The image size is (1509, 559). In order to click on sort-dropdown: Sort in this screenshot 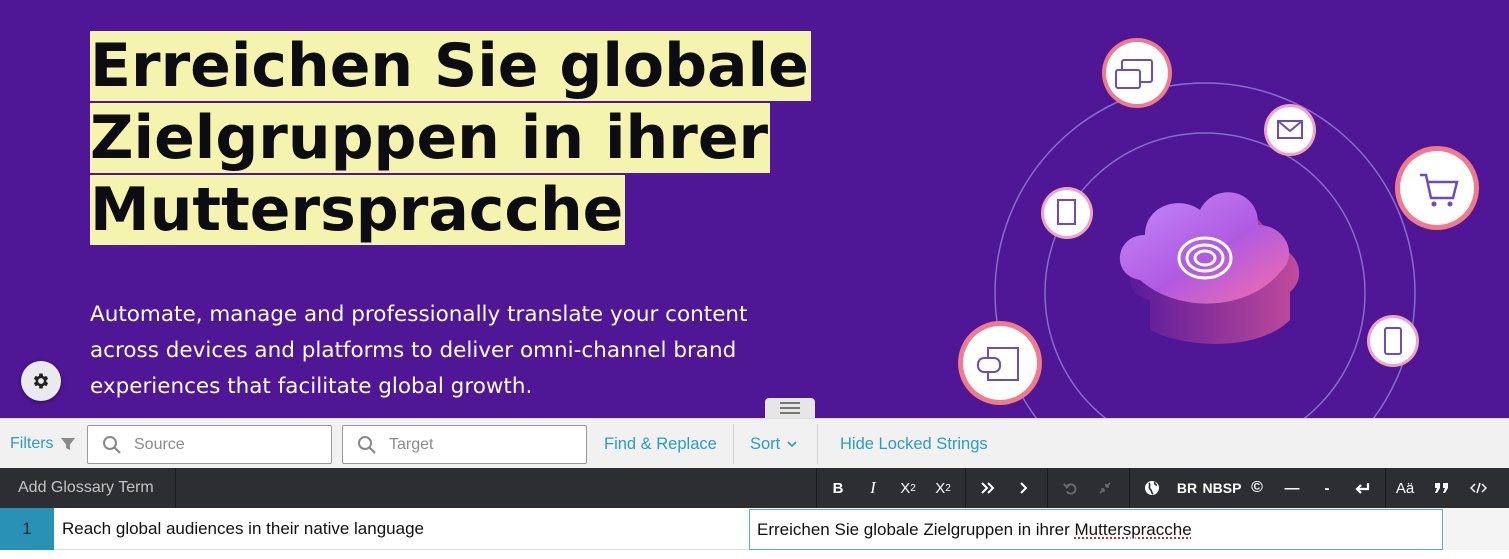, I will do `click(773, 444)`.